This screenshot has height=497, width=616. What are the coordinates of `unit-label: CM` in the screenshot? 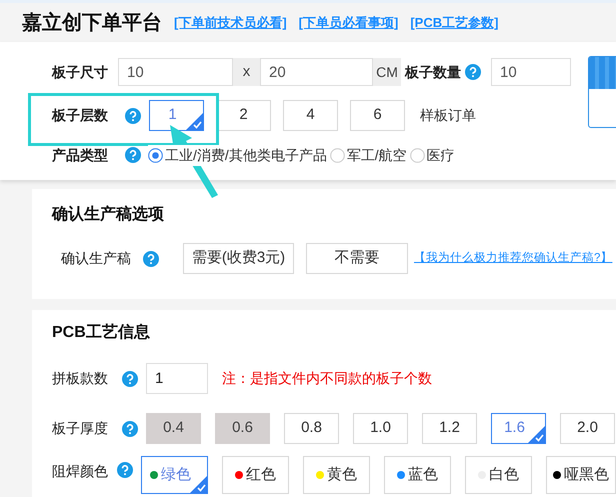 It's located at (387, 72).